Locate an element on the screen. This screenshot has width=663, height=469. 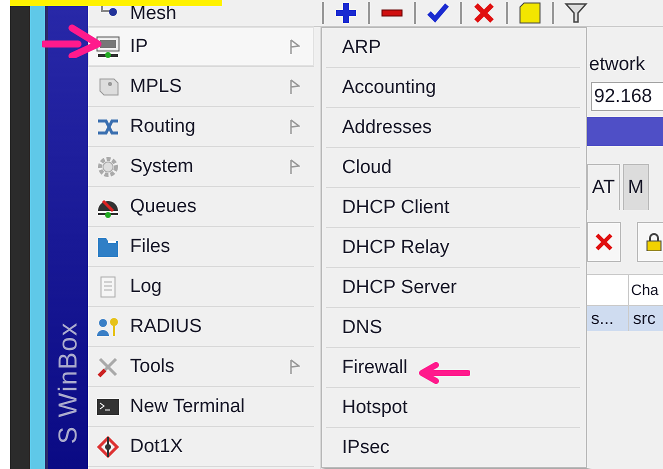
submenu-item: Firewall is located at coordinates (453, 368).